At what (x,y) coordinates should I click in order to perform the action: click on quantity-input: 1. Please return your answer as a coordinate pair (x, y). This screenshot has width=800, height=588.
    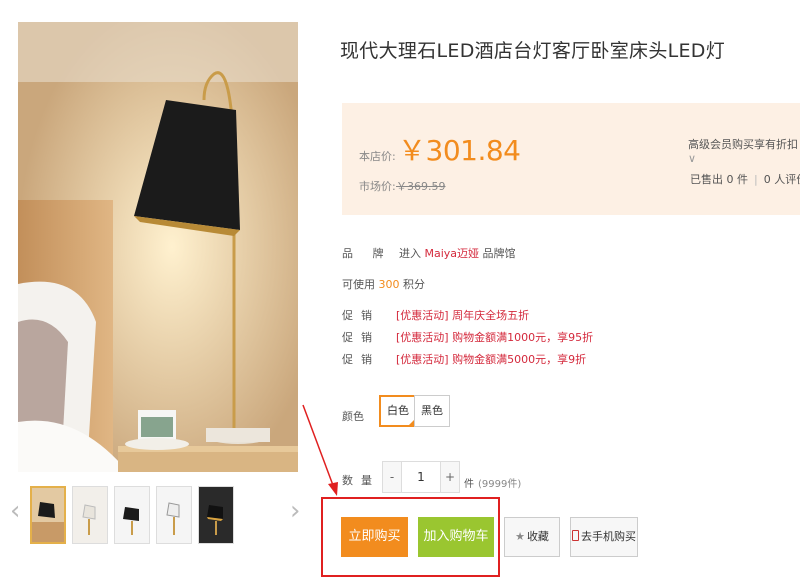
    Looking at the image, I should click on (421, 477).